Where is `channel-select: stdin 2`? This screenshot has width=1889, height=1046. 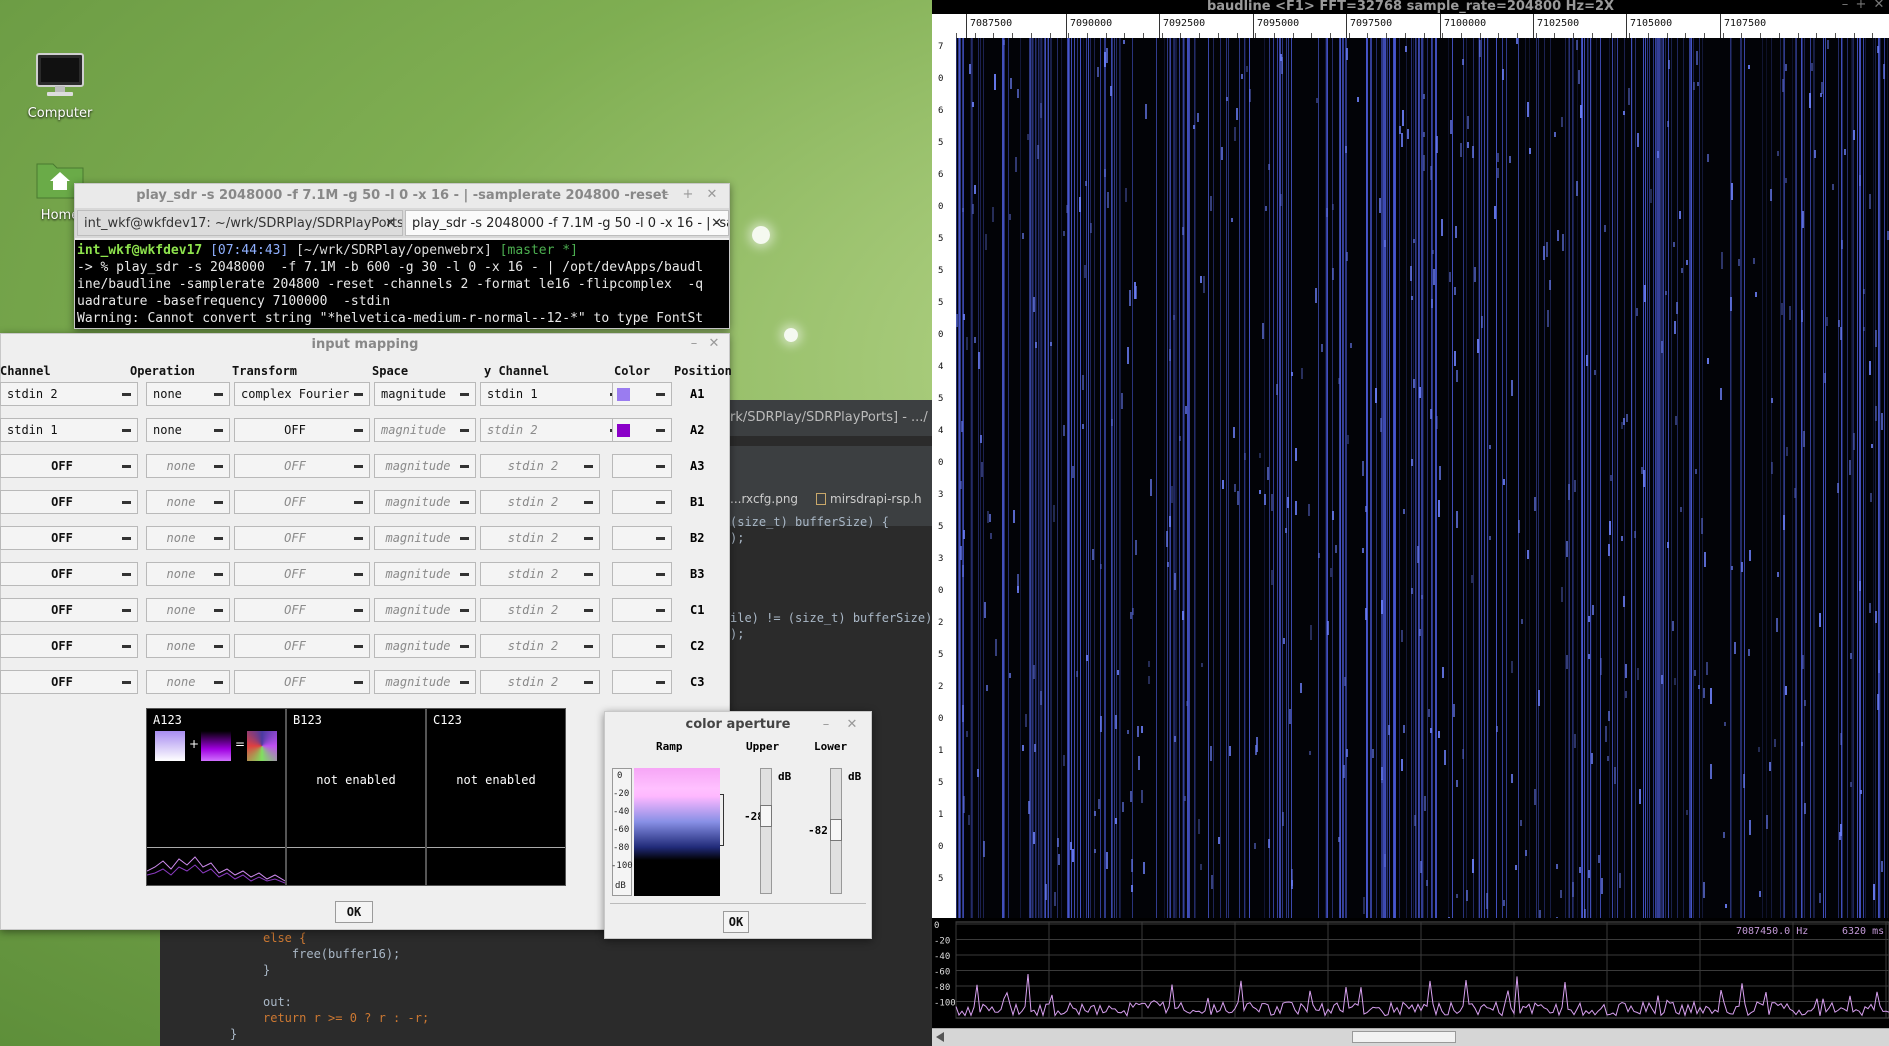
channel-select: stdin 2 is located at coordinates (69, 394).